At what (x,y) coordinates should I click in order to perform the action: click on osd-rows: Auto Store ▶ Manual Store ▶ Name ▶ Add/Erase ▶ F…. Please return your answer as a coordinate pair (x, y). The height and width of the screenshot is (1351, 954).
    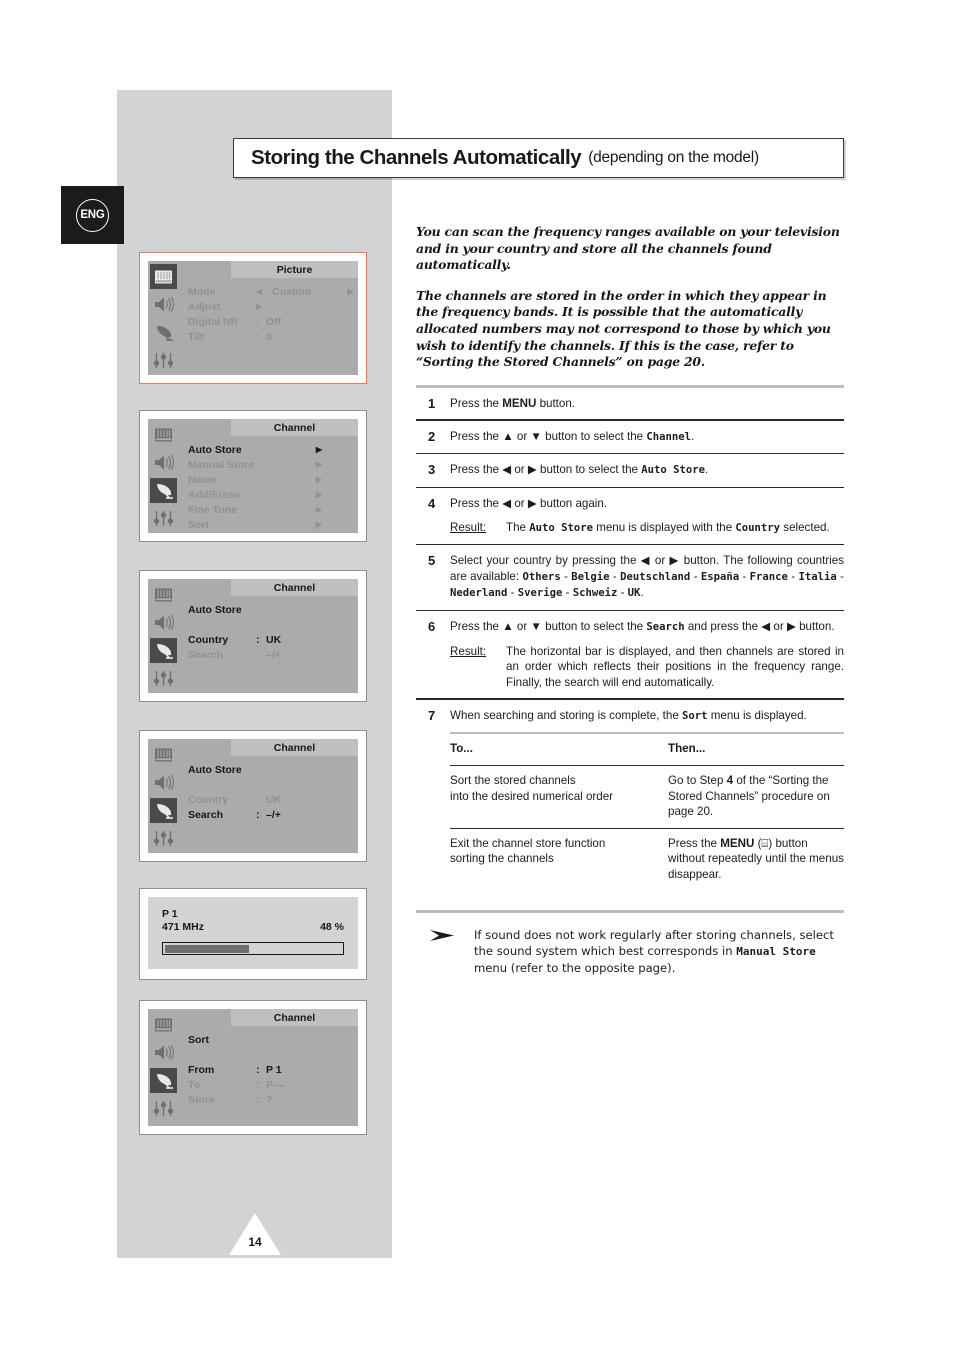
    Looking at the image, I should click on (268, 484).